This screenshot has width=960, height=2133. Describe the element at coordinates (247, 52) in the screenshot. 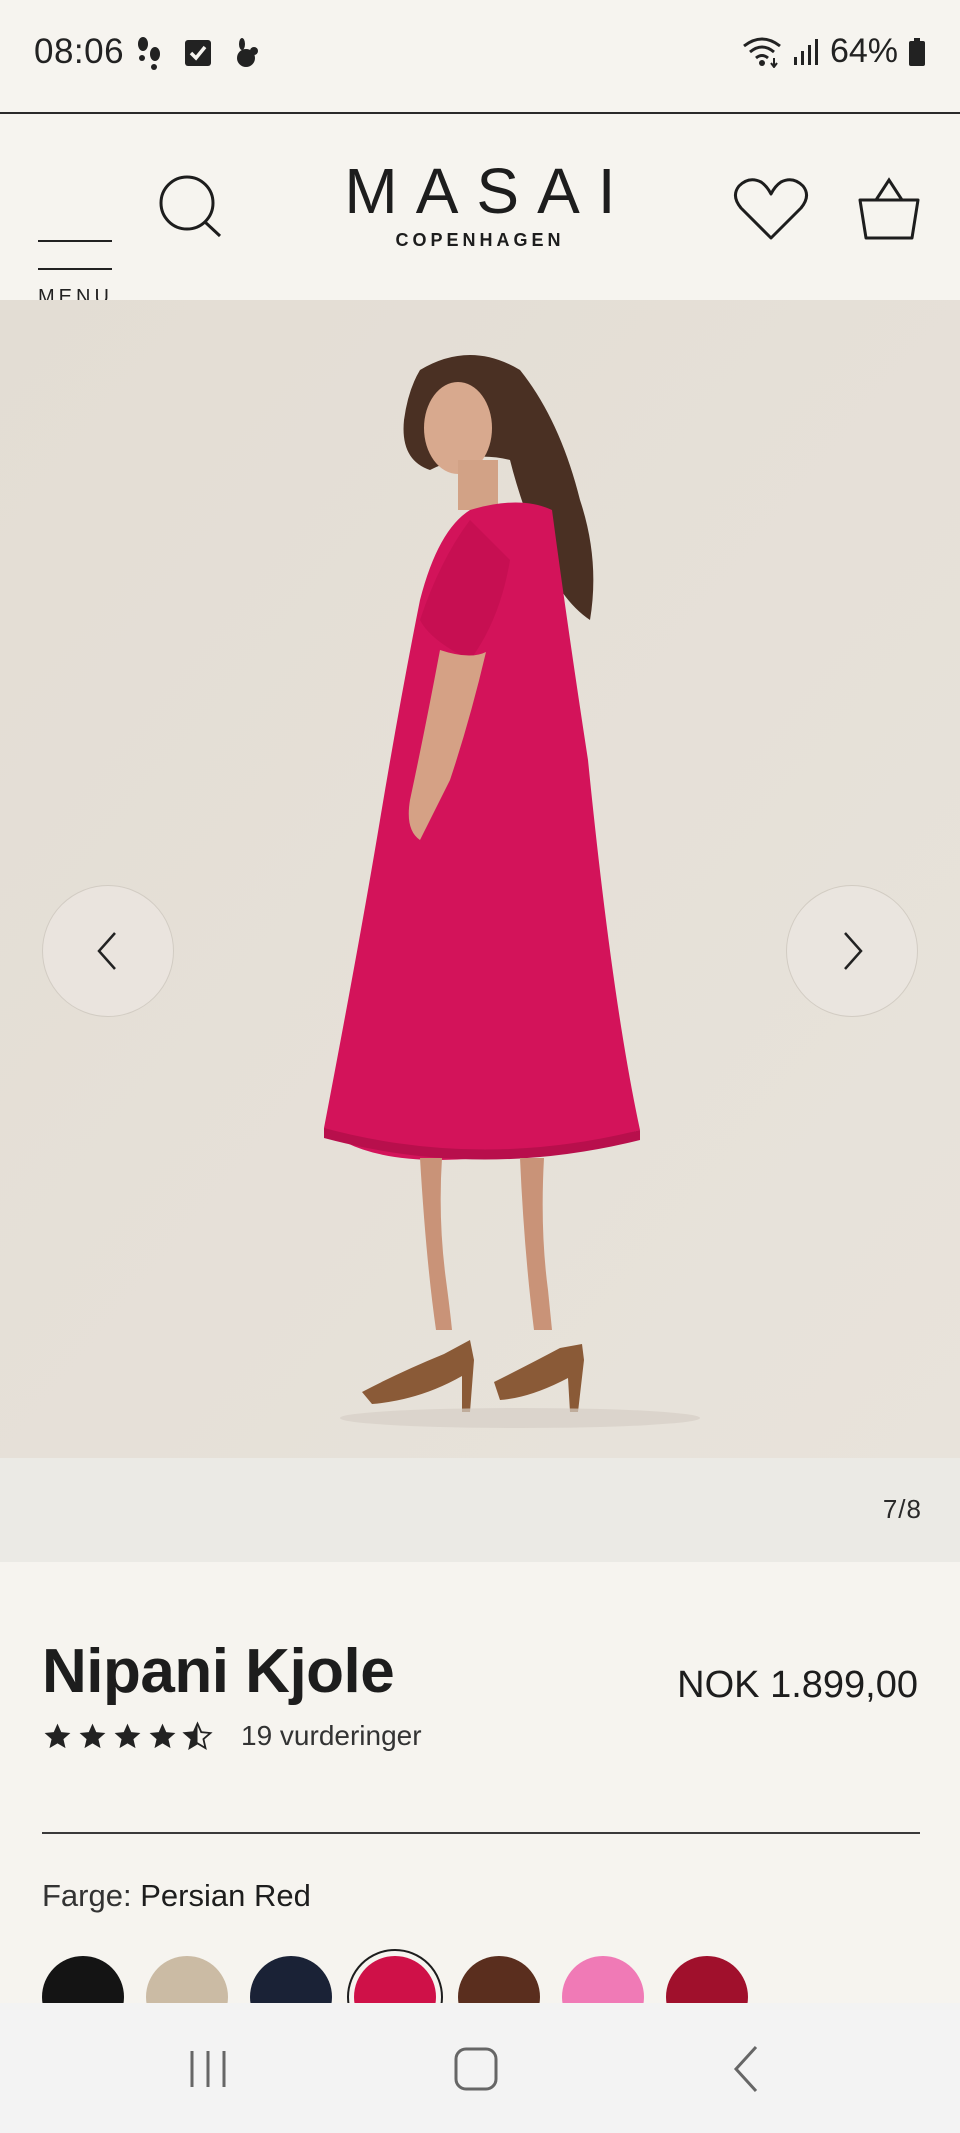

I see `rabbit-icon` at that location.